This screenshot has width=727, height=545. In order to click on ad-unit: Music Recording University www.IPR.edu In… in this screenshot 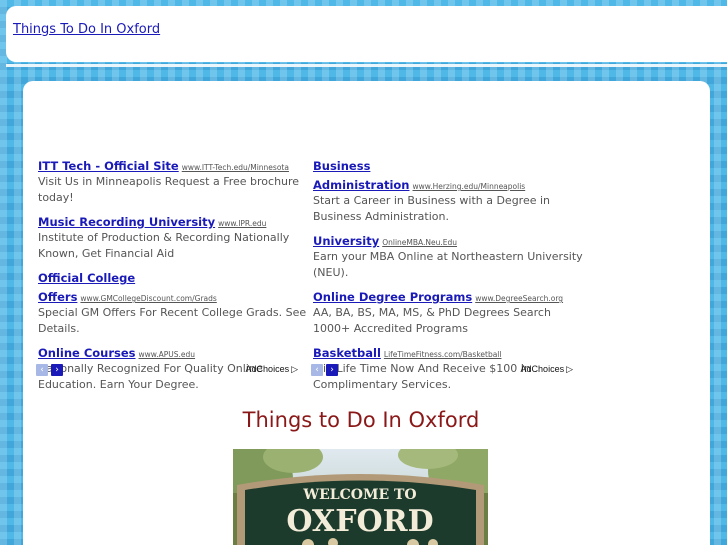, I will do `click(173, 236)`.